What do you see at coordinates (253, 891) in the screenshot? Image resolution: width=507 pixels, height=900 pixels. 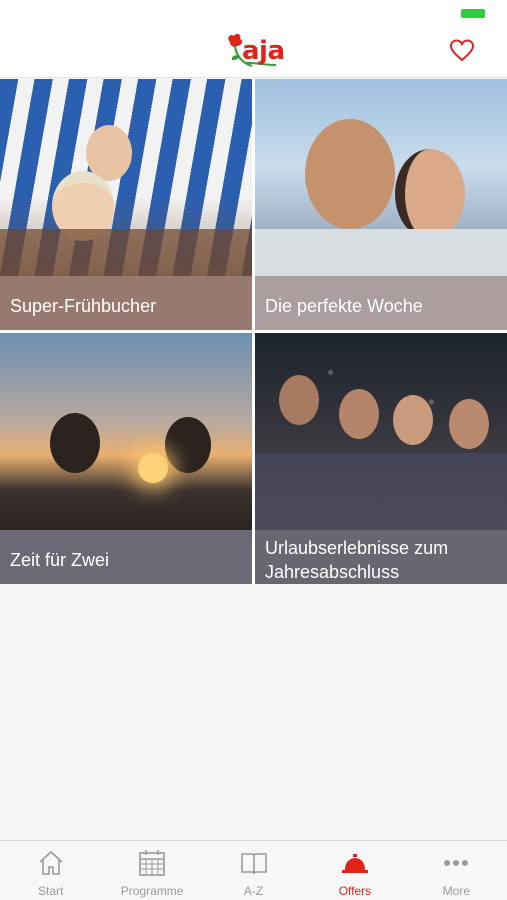 I see `tab-label: A-Z` at bounding box center [253, 891].